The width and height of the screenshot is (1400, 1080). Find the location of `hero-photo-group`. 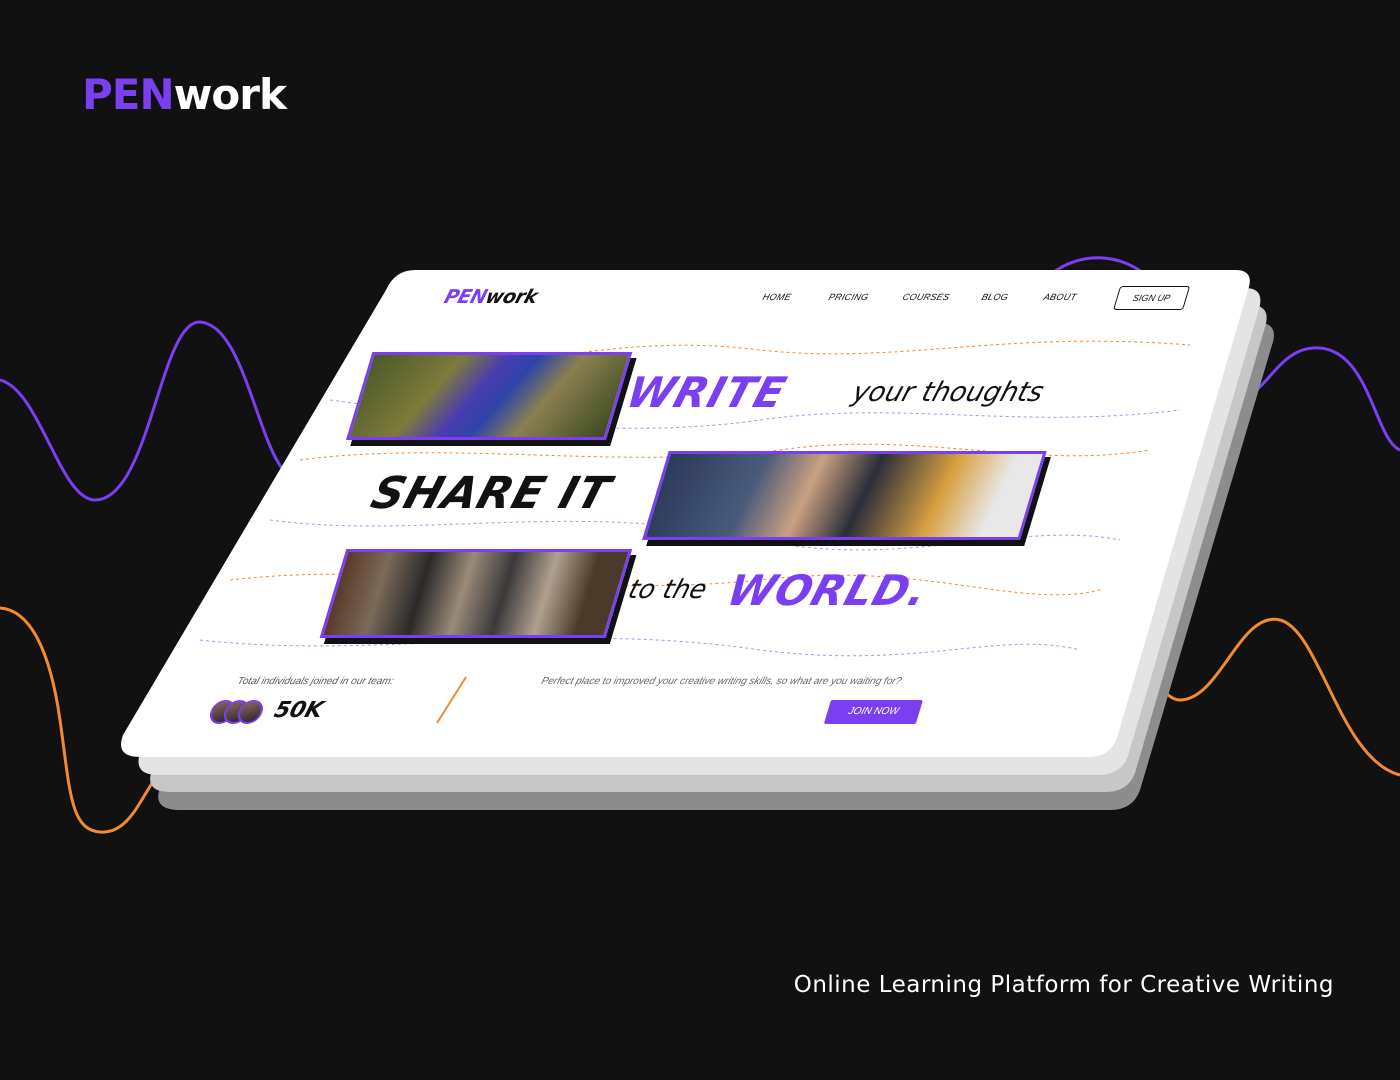

hero-photo-group is located at coordinates (476, 593).